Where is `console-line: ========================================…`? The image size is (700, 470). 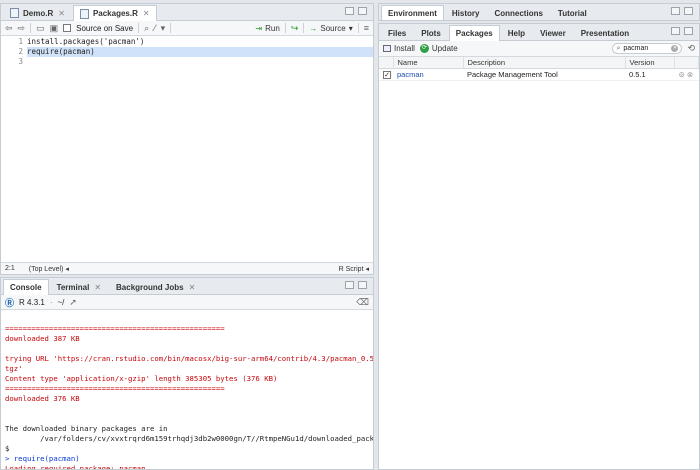
console-line: ========================================… is located at coordinates (115, 328).